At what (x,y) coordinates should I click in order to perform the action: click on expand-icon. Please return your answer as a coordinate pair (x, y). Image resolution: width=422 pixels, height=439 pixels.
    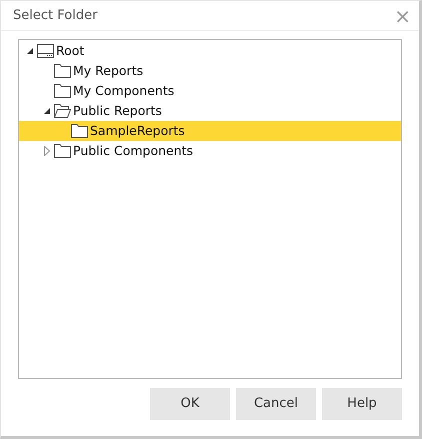
    Looking at the image, I should click on (47, 151).